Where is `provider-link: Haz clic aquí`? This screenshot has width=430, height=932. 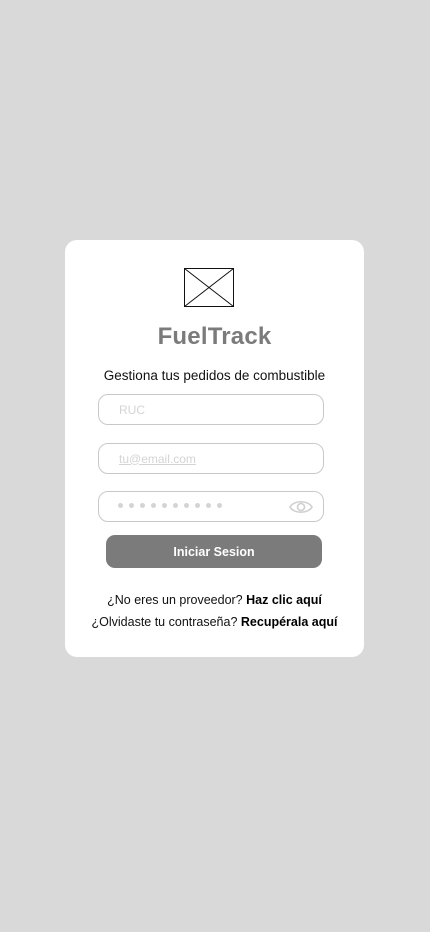 provider-link: Haz clic aquí is located at coordinates (284, 600).